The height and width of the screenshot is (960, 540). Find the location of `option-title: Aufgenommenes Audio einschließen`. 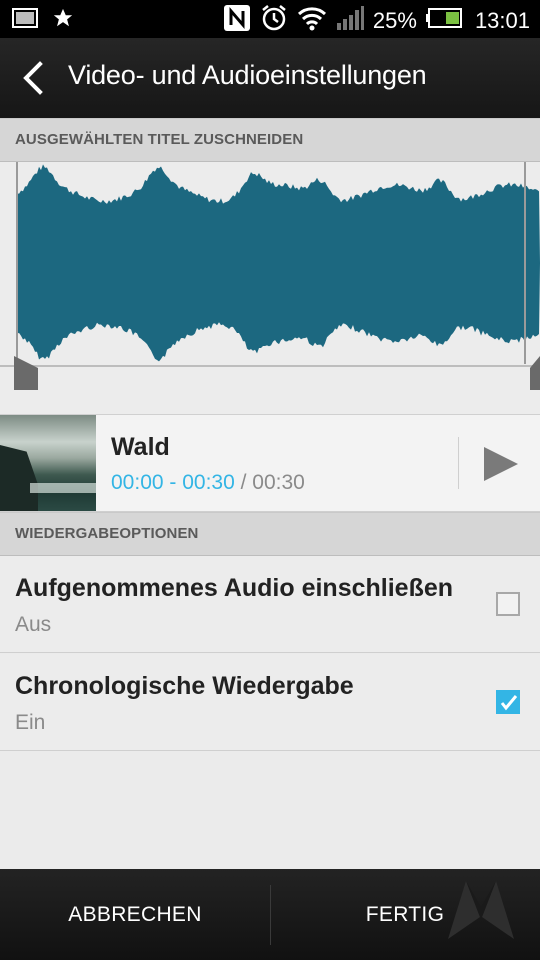

option-title: Aufgenommenes Audio einschließen is located at coordinates (234, 588).